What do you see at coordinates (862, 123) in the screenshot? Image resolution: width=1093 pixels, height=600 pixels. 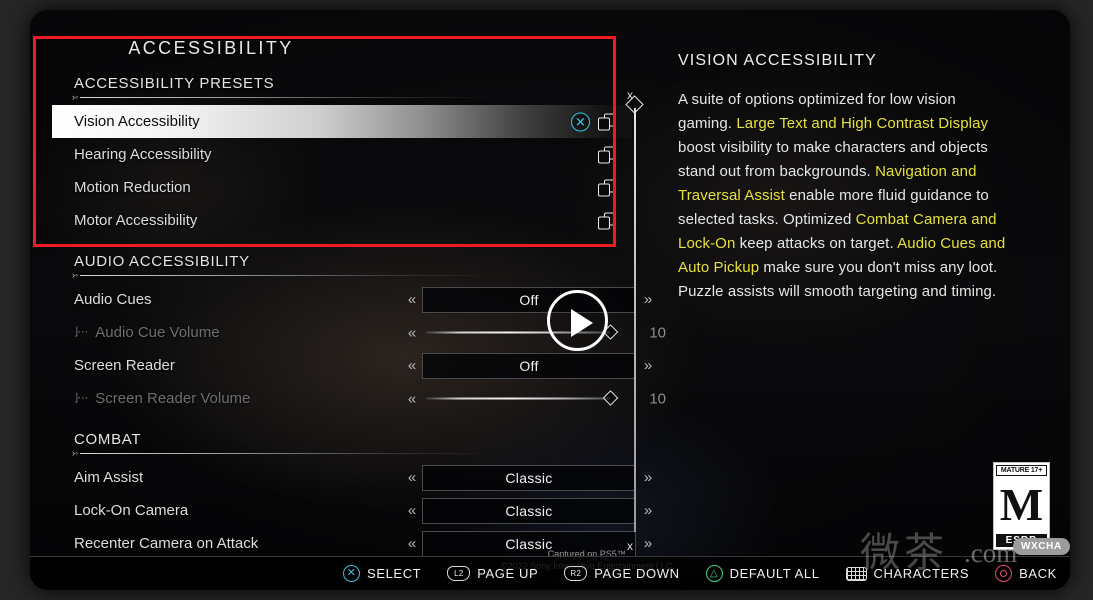 I see `description-highlight: Large Text and High Contrast Display` at bounding box center [862, 123].